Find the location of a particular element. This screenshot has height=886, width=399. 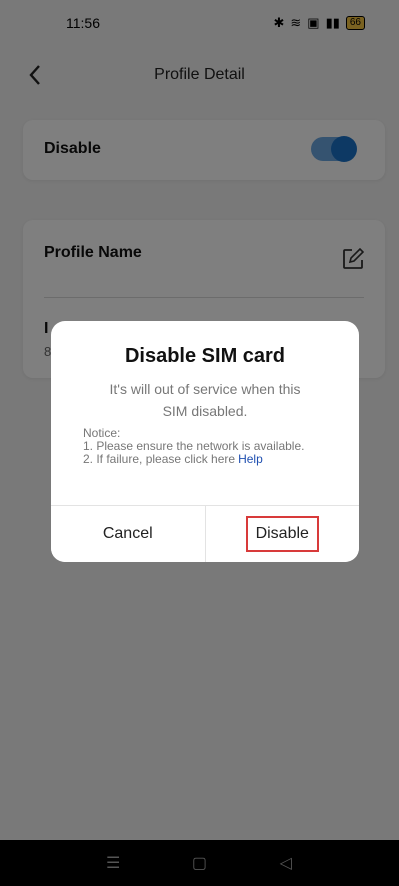

dialog-actions: Cancel Disable is located at coordinates (205, 533).